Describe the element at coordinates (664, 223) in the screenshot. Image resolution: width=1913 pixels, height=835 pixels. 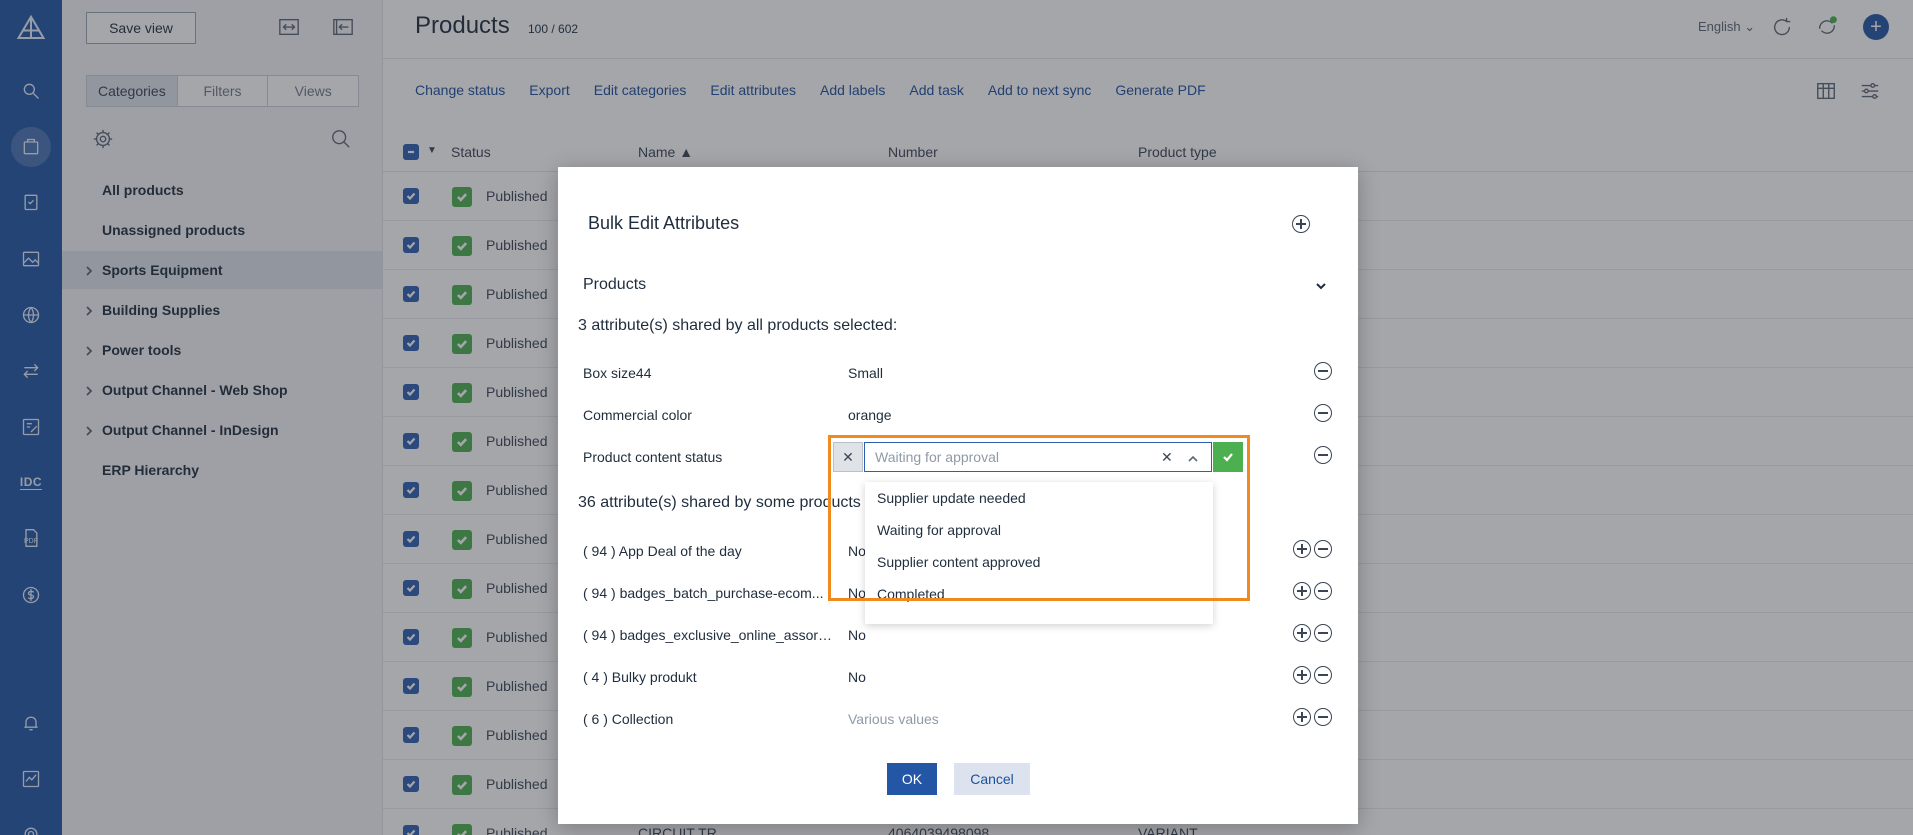
I see `modal-title: Bulk Edit Attributes` at that location.